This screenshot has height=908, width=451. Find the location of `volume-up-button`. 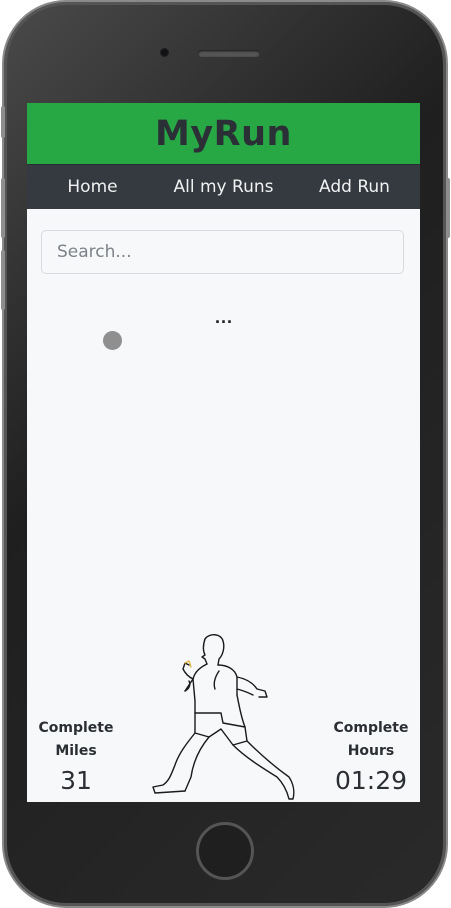

volume-up-button is located at coordinates (3, 208).